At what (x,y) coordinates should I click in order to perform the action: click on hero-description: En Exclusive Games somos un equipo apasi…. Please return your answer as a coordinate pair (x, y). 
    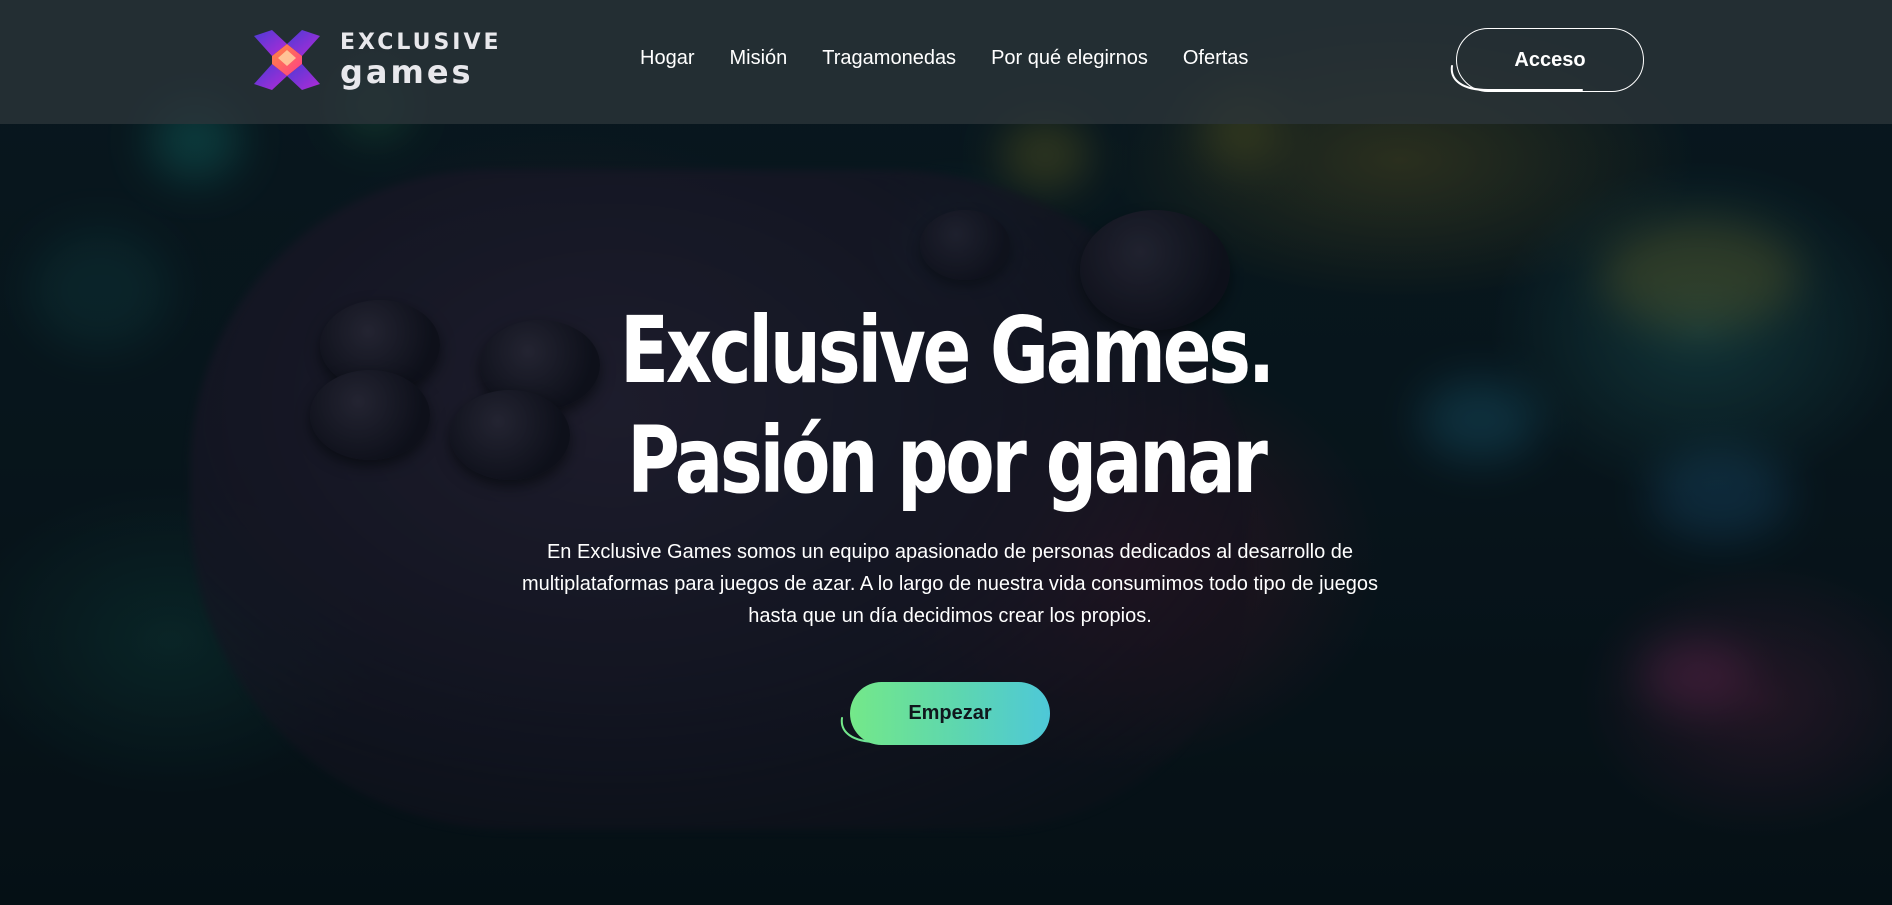
    Looking at the image, I should click on (950, 584).